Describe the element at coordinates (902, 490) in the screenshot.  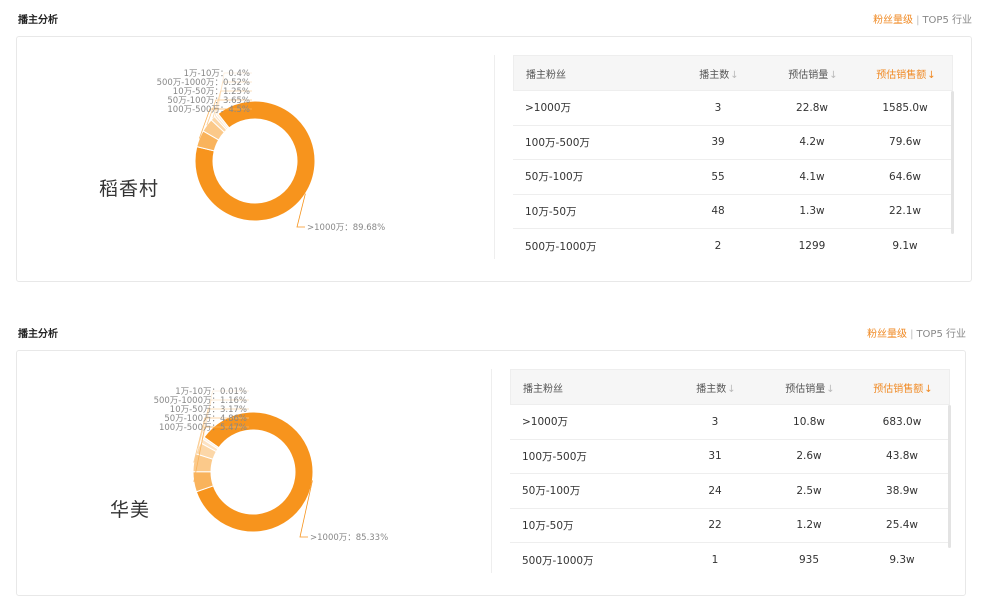
I see `cell-sales: 38.9w` at that location.